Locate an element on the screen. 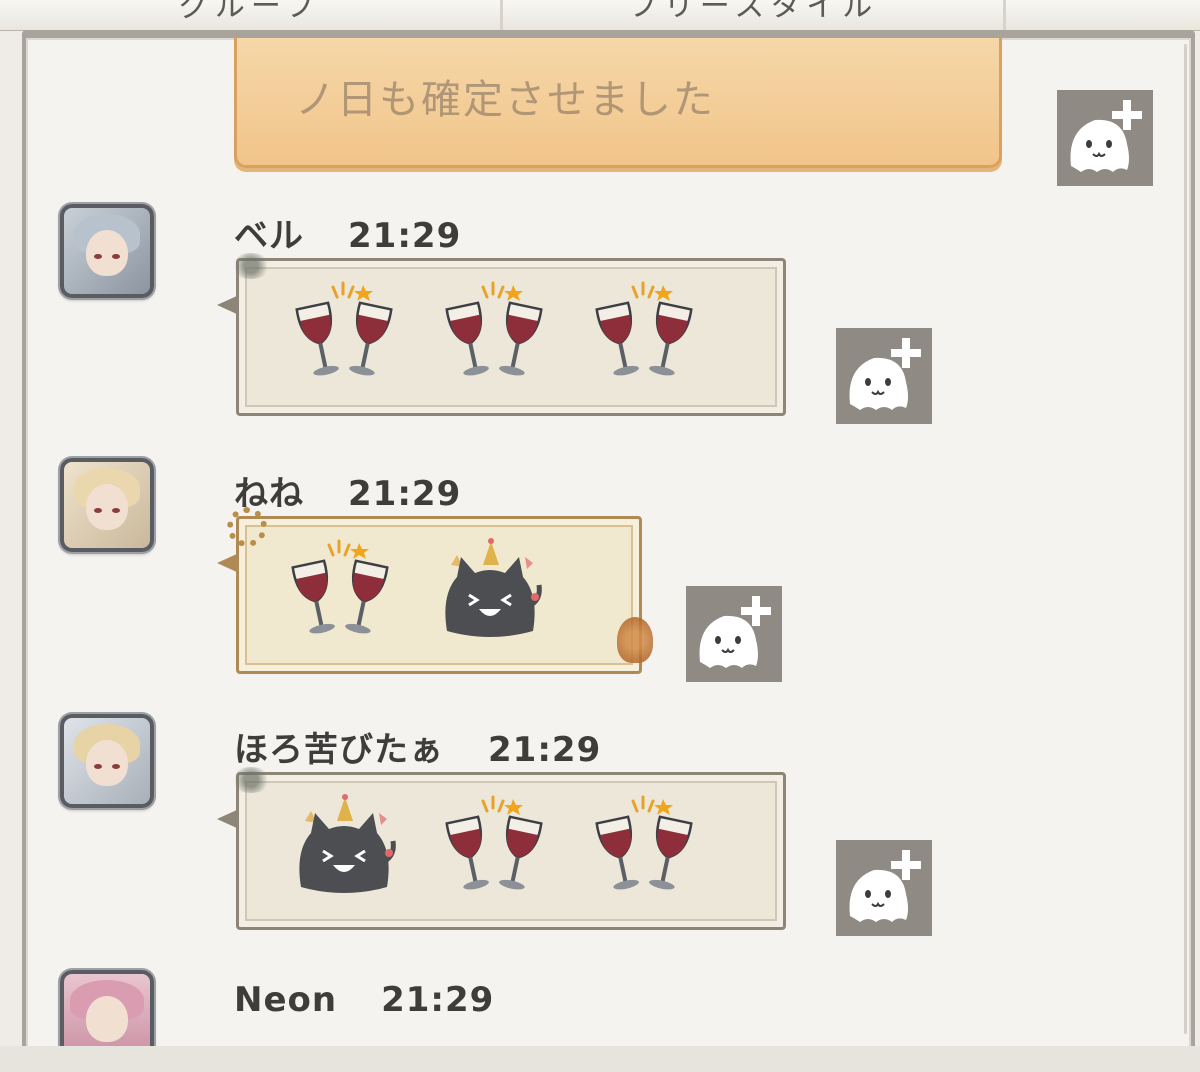 The width and height of the screenshot is (1200, 1072). message-header: Neon 21:29 is located at coordinates (364, 1000).